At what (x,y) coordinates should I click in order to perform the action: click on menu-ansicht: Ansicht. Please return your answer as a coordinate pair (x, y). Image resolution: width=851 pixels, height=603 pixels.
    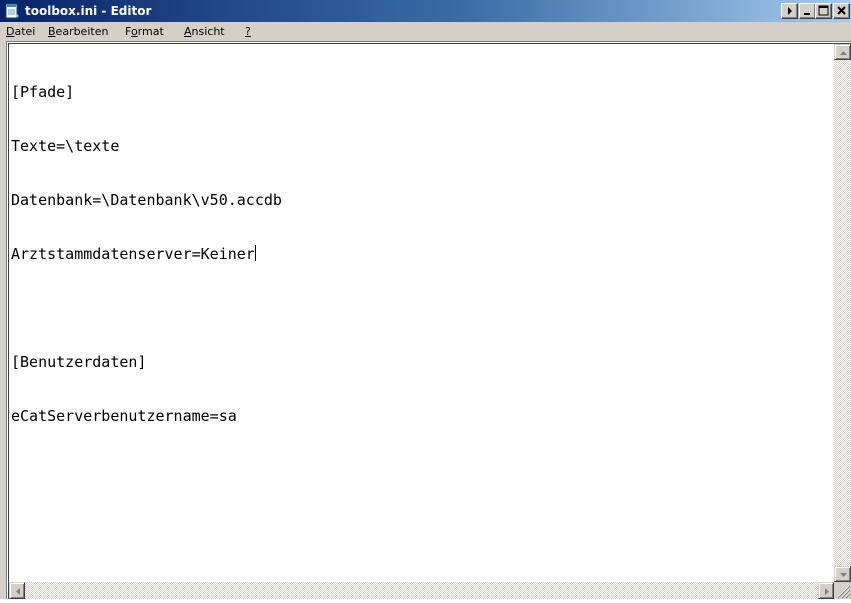
    Looking at the image, I should click on (204, 31).